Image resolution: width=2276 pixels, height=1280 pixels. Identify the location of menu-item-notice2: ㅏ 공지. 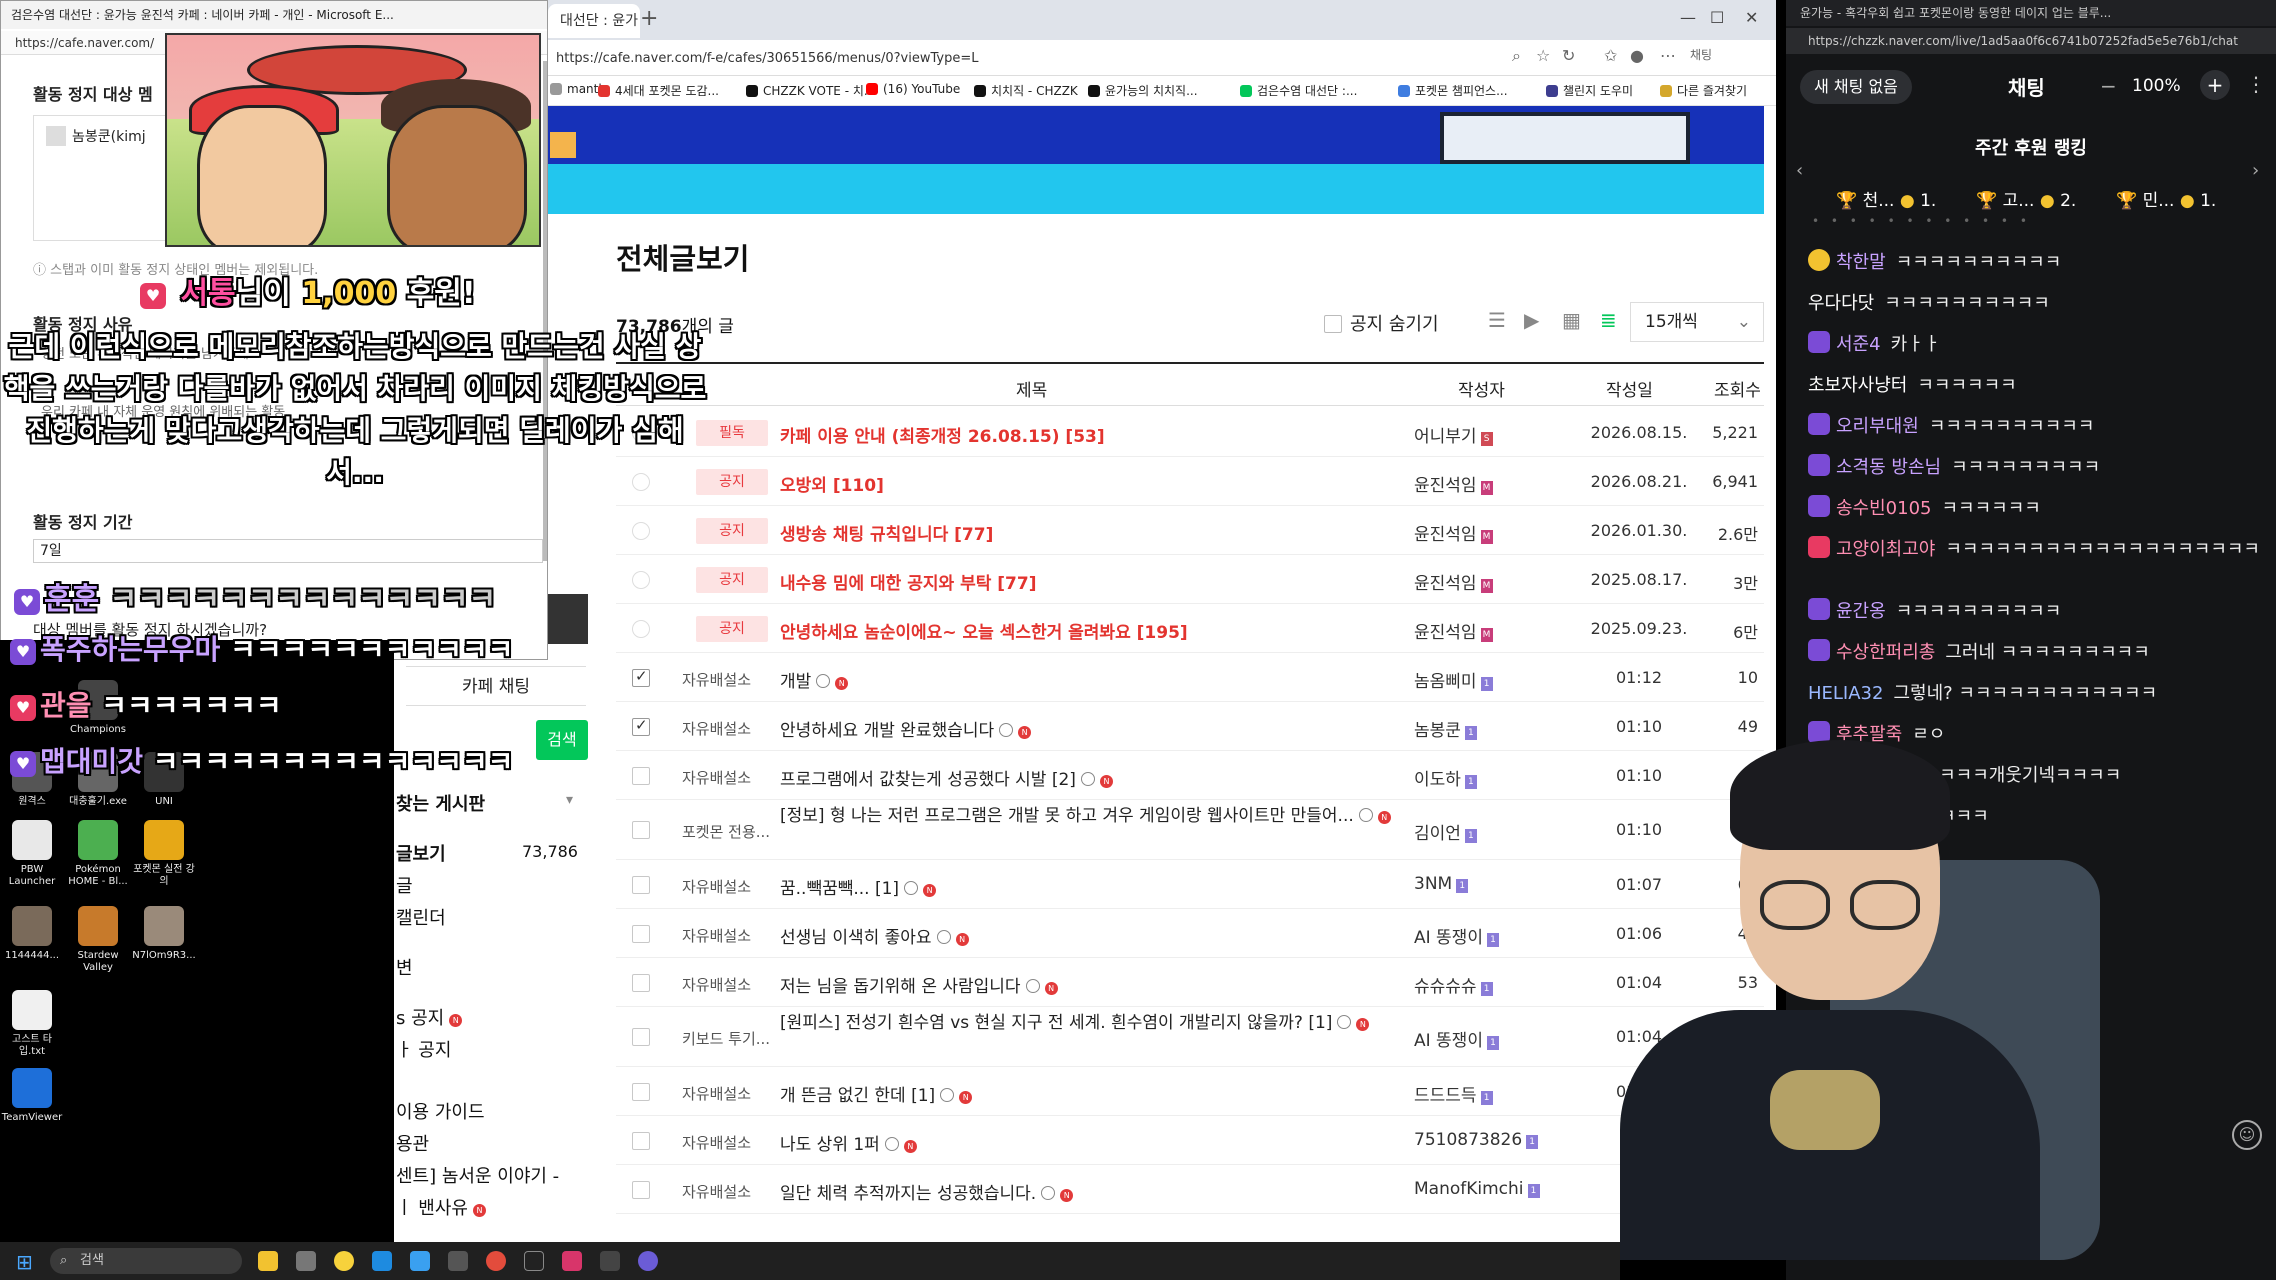
(423, 1049).